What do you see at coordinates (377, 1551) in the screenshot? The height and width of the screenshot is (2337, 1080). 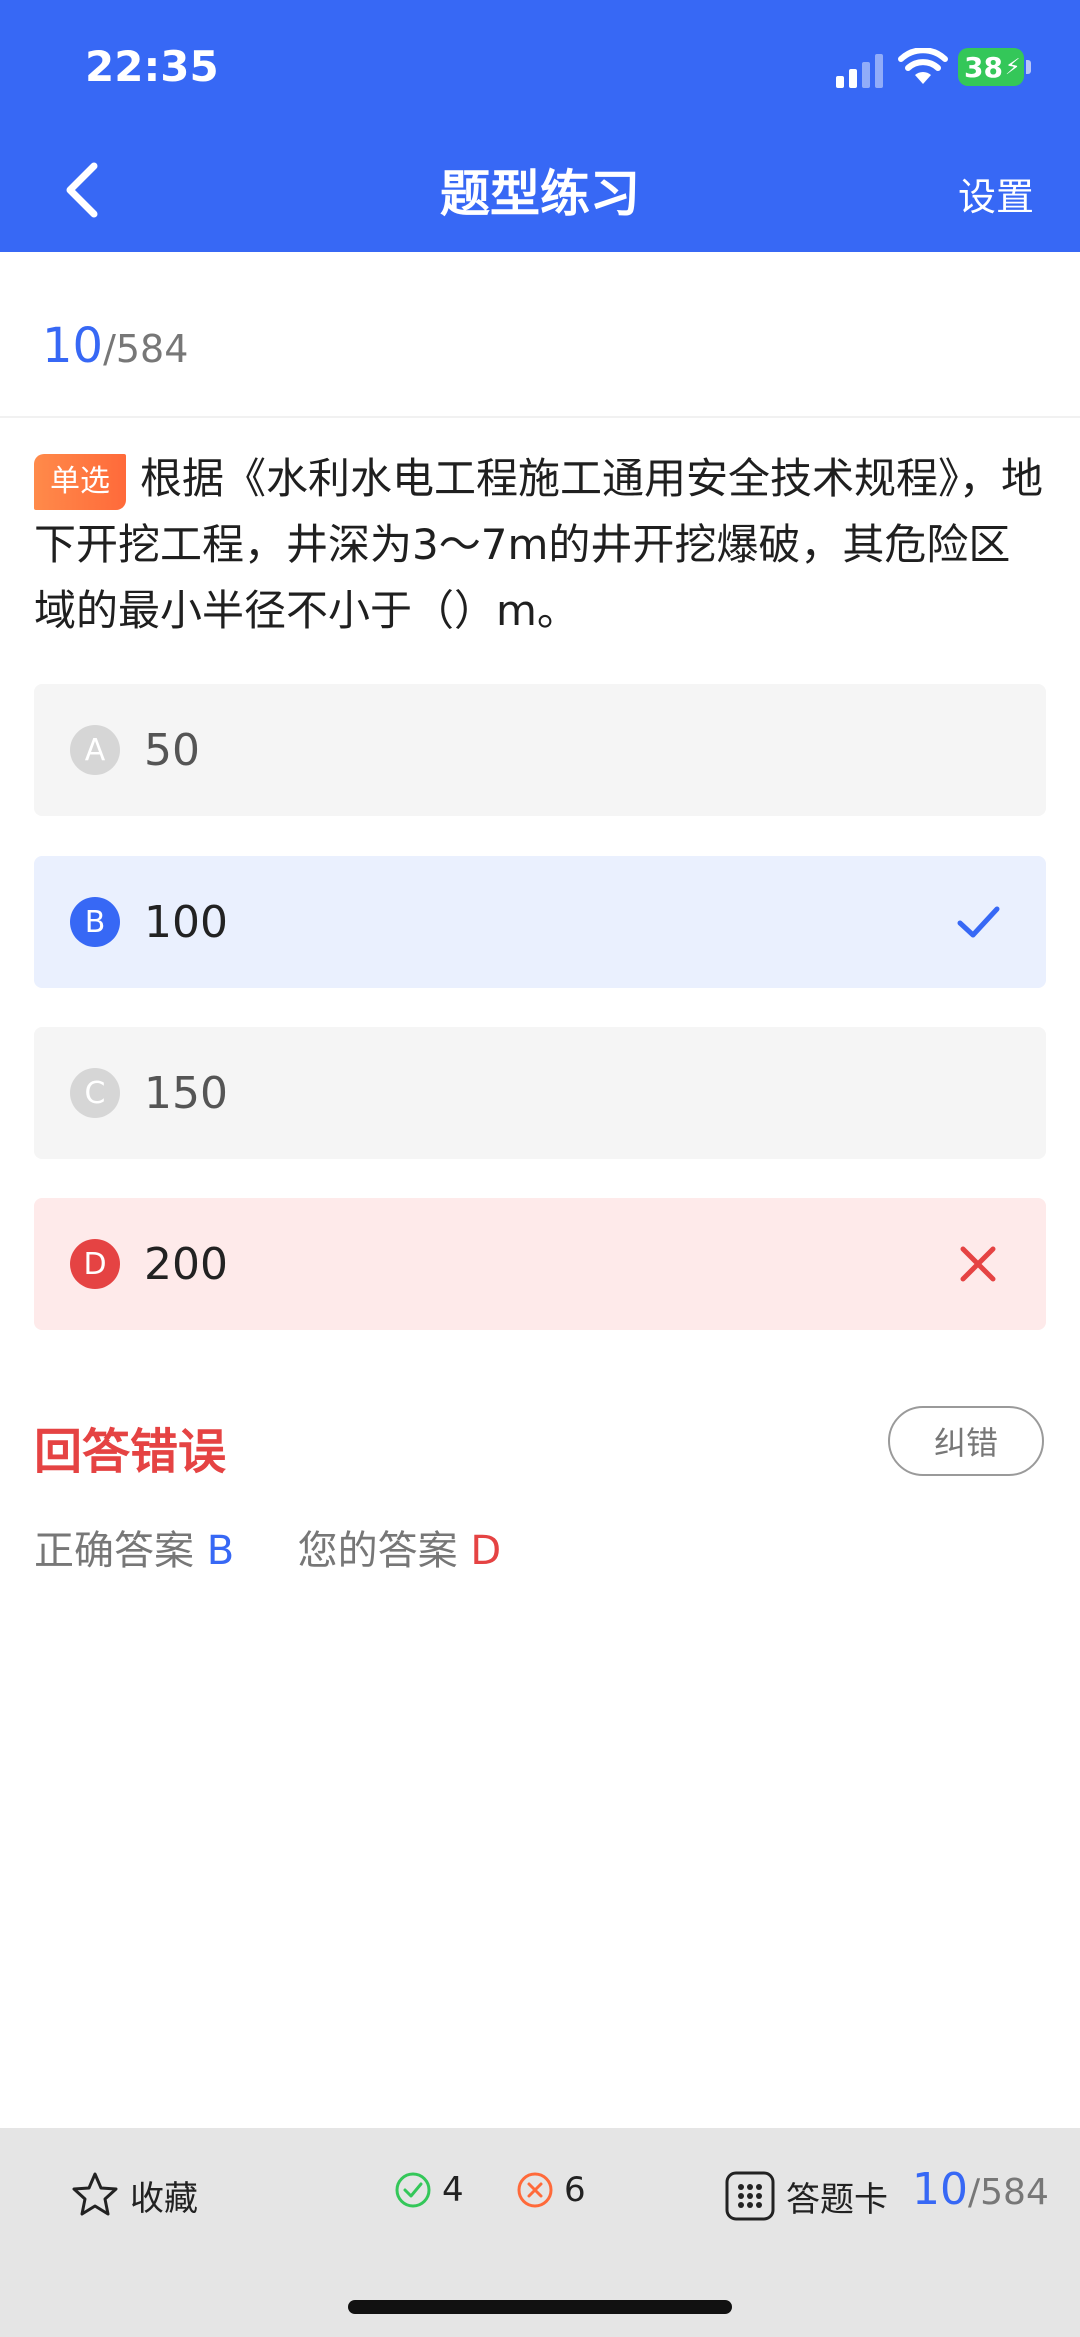 I see `your-answer-label: 您的答案` at bounding box center [377, 1551].